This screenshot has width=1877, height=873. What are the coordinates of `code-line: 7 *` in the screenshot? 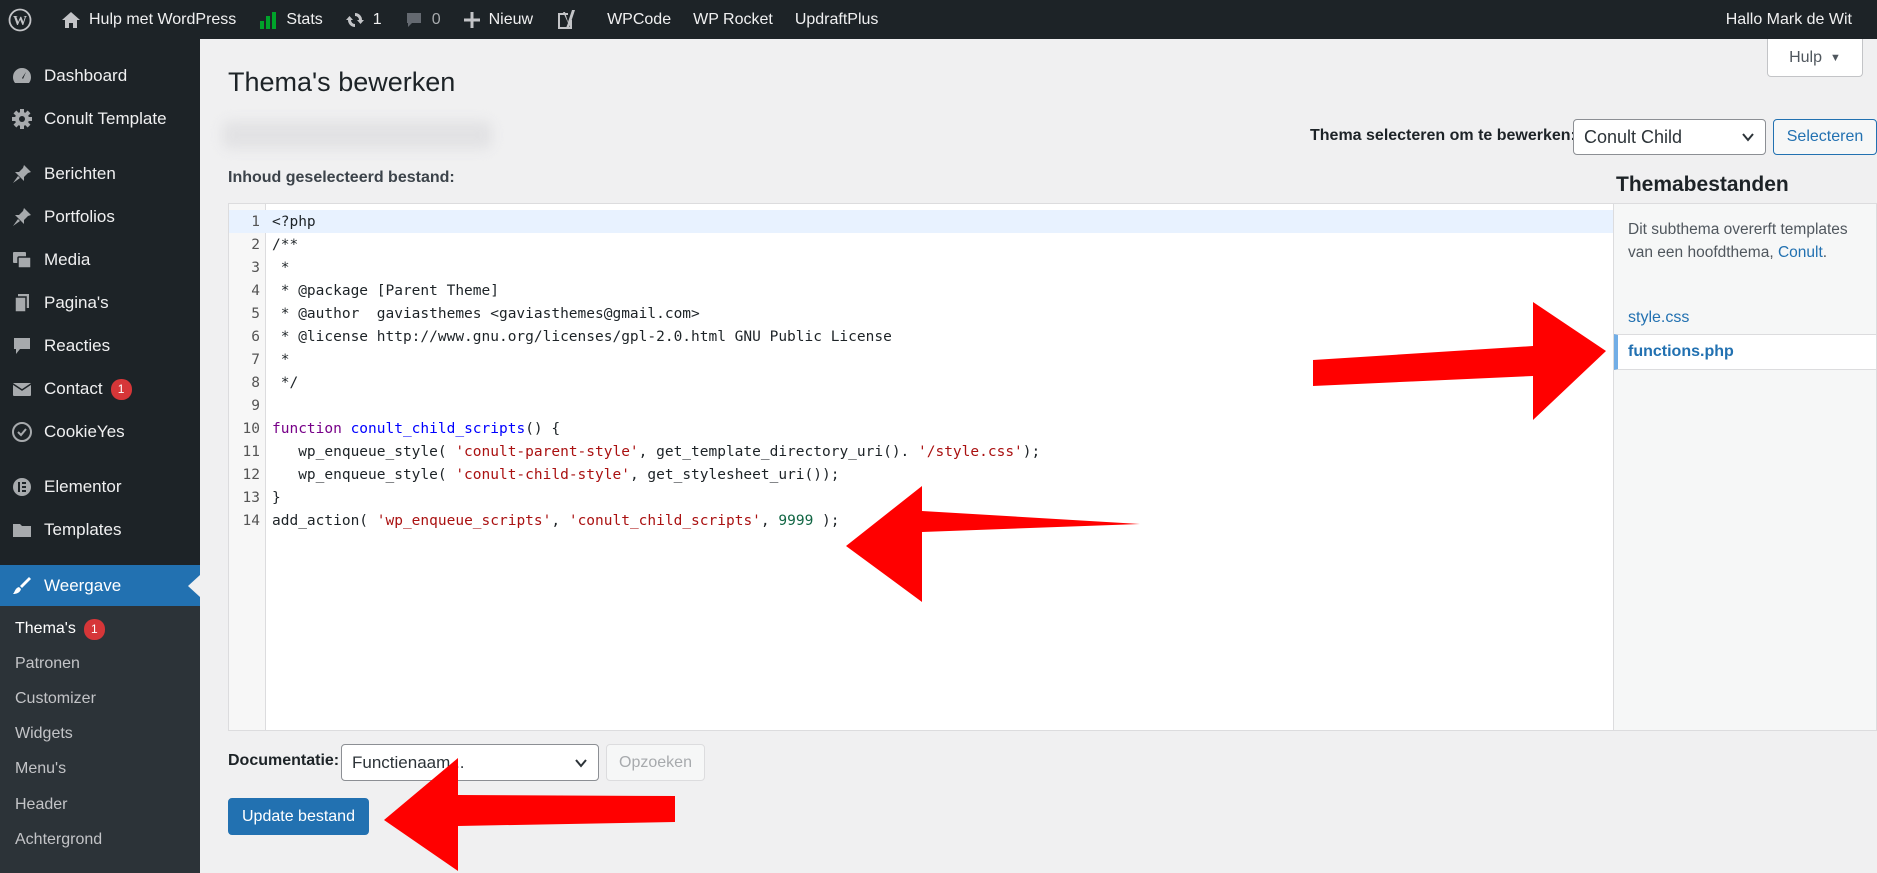 It's located at (921, 359).